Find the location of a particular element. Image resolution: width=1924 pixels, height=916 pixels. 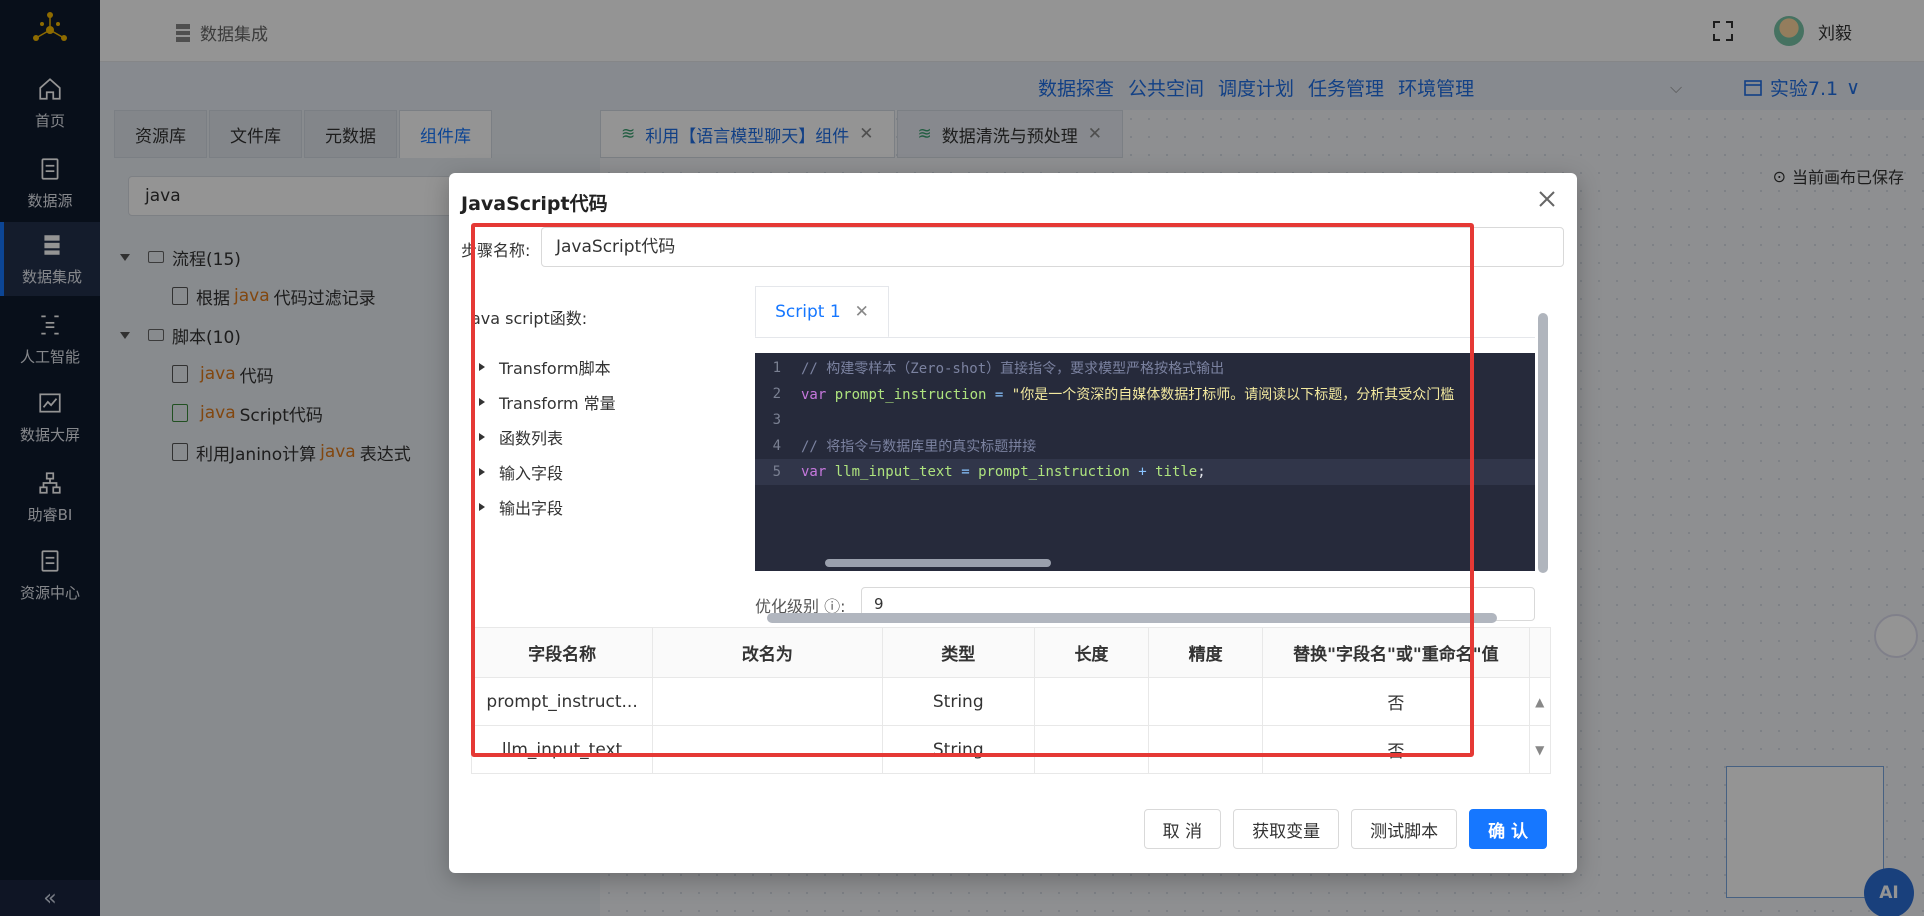

panel-vertical-scrollbar is located at coordinates (1543, 408).